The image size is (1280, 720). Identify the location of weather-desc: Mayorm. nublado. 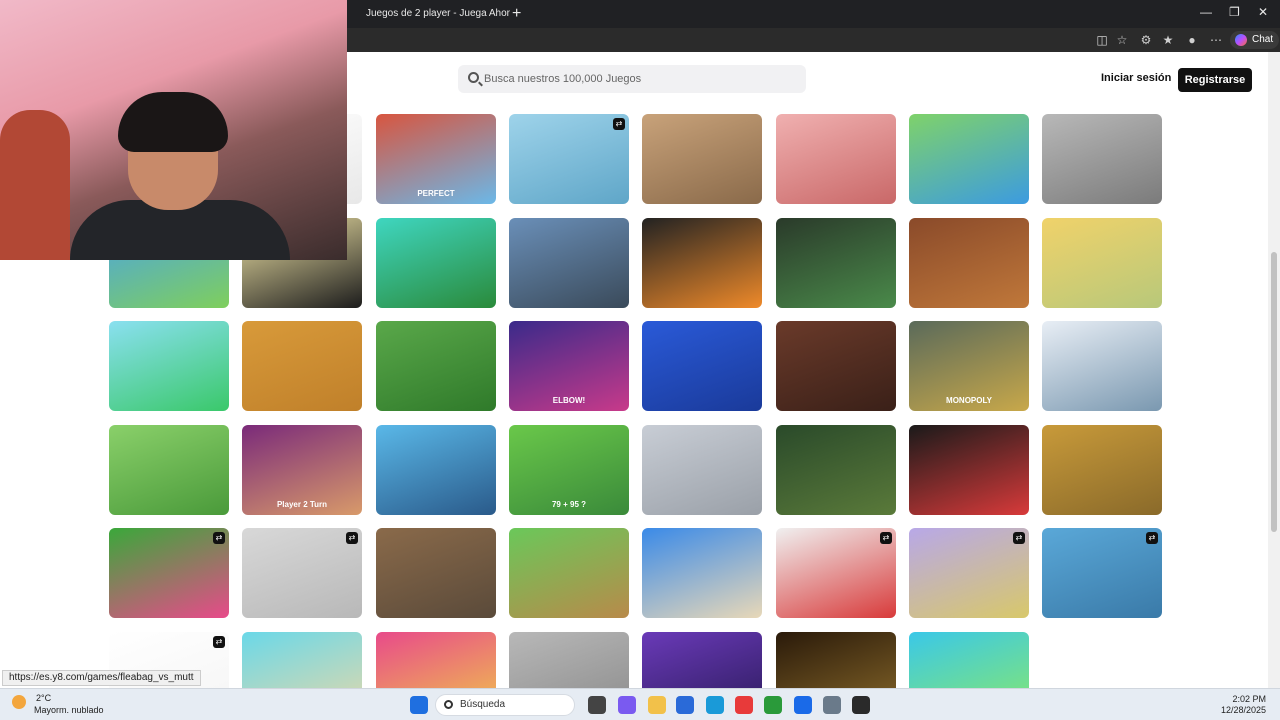
(69, 710).